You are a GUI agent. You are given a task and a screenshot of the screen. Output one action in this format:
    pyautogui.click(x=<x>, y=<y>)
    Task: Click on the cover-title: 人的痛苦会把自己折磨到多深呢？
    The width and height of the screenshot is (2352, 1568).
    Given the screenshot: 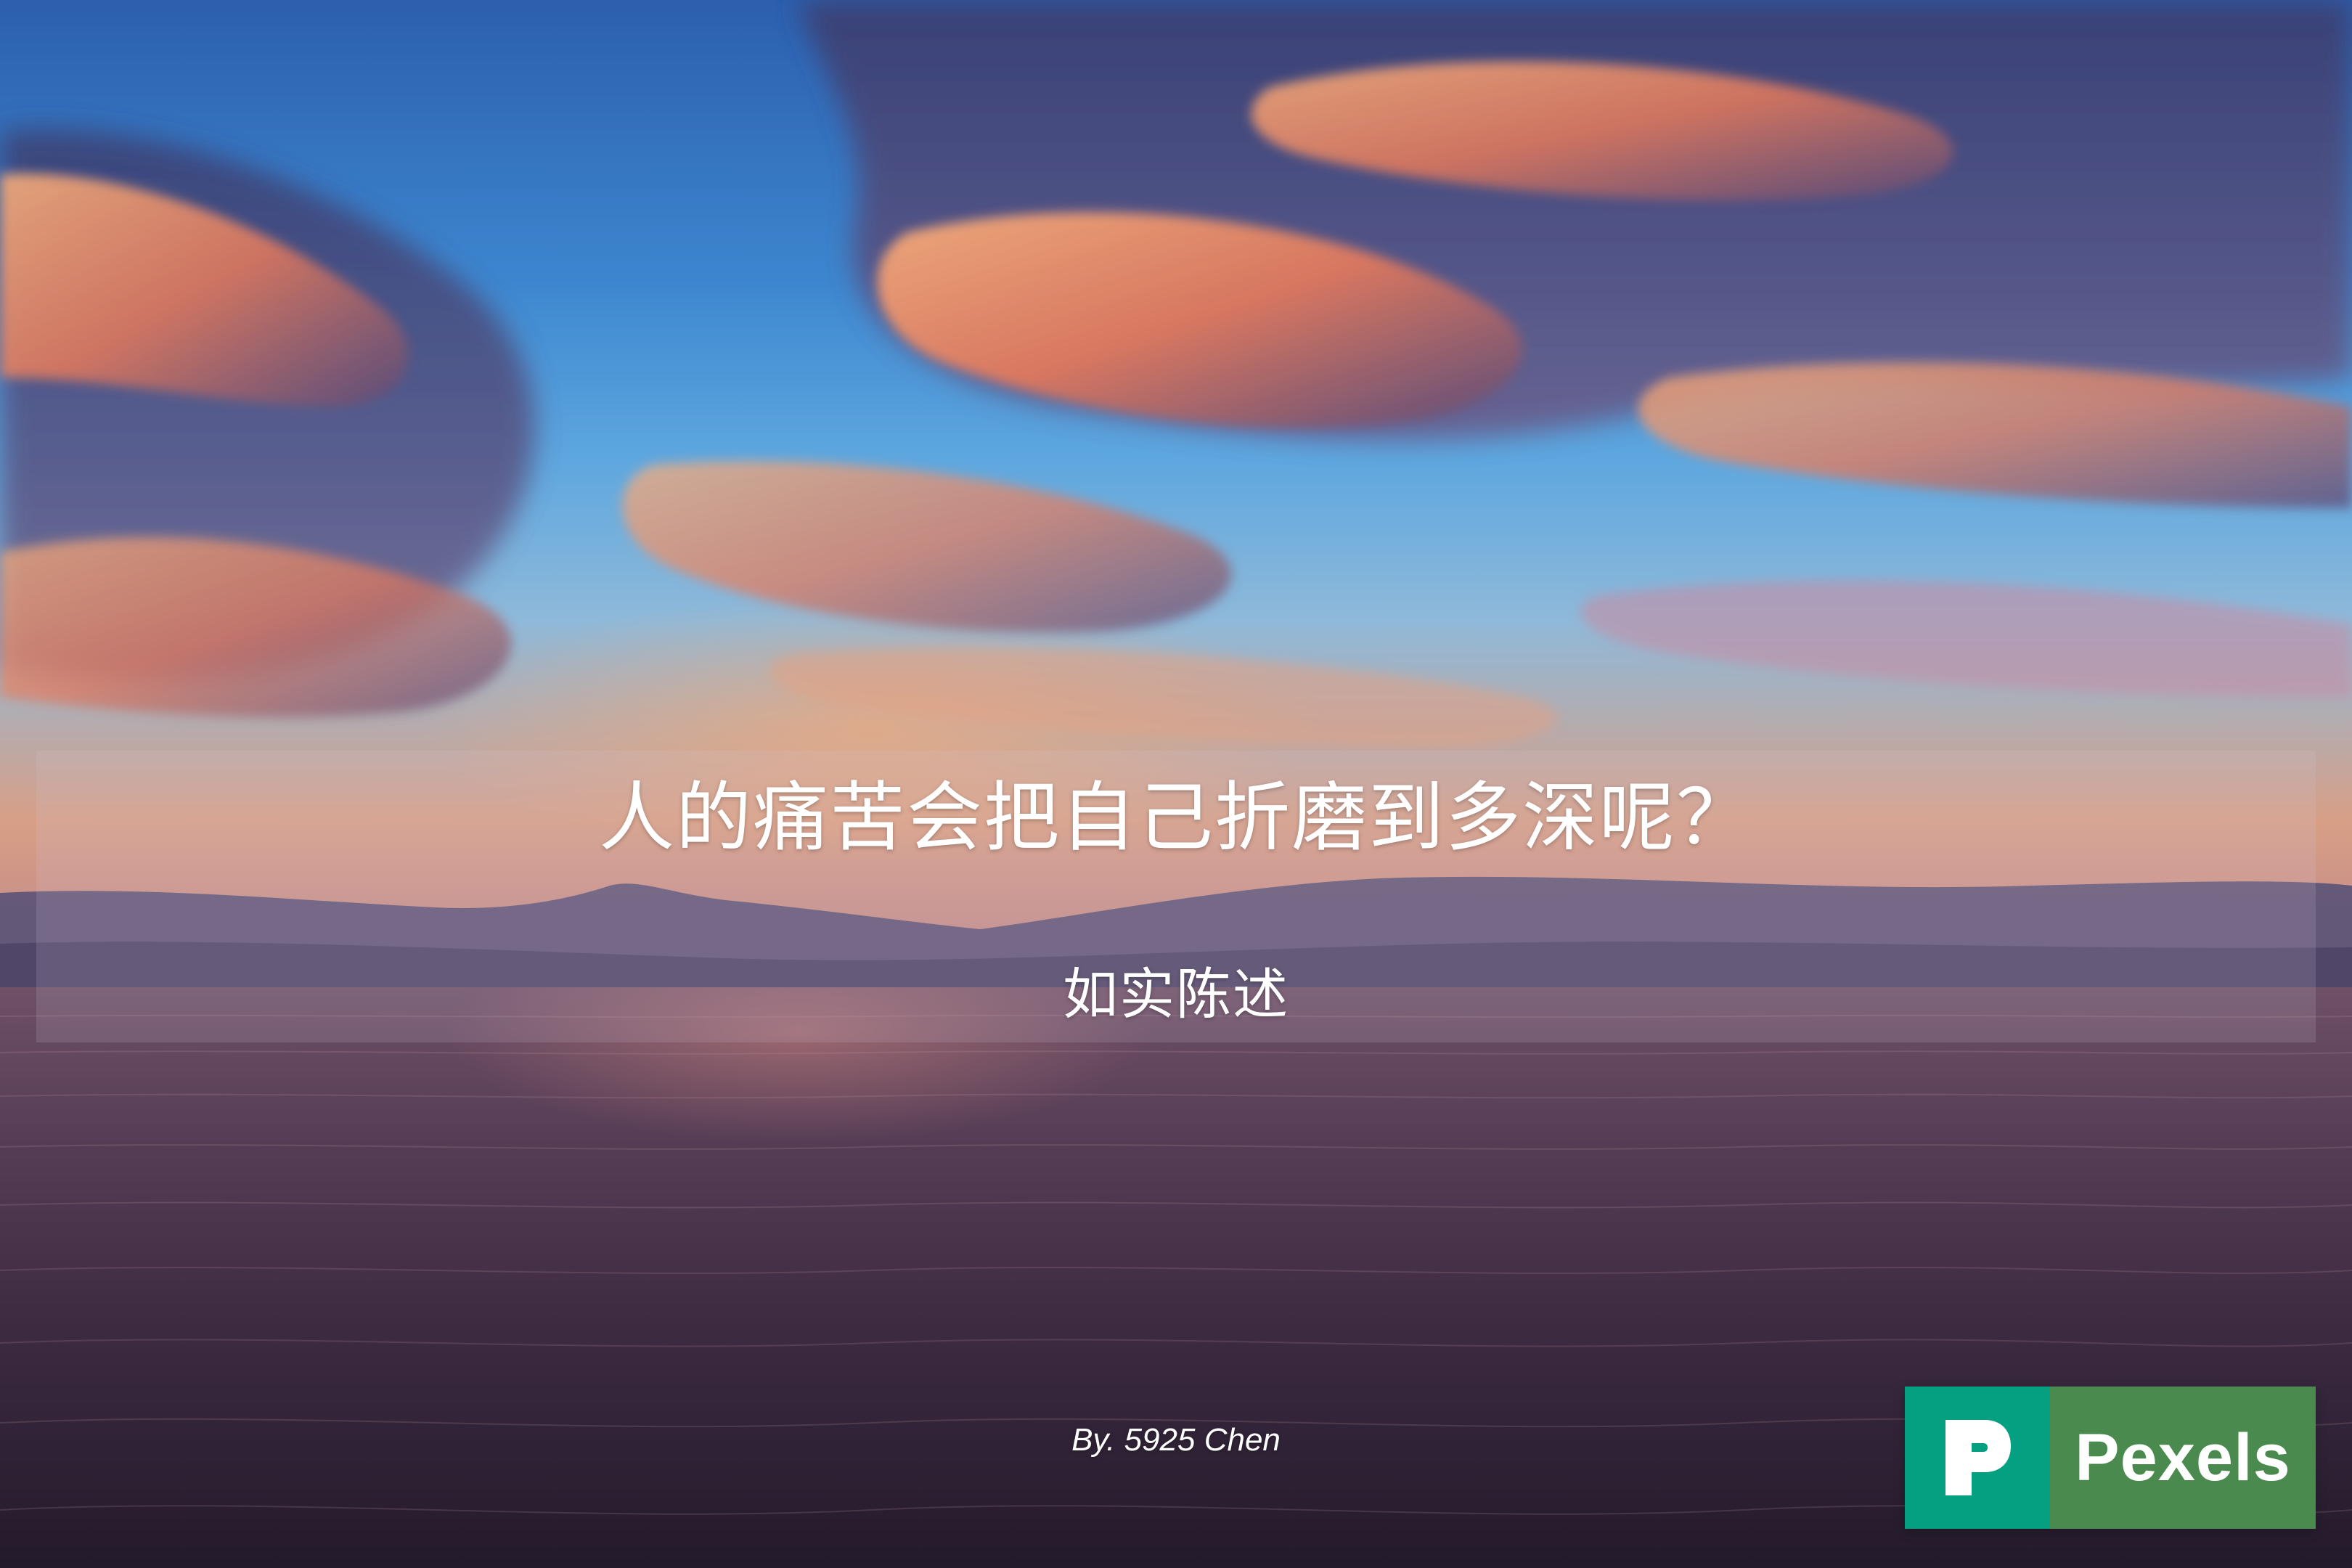 What is the action you would take?
    pyautogui.click(x=1176, y=818)
    